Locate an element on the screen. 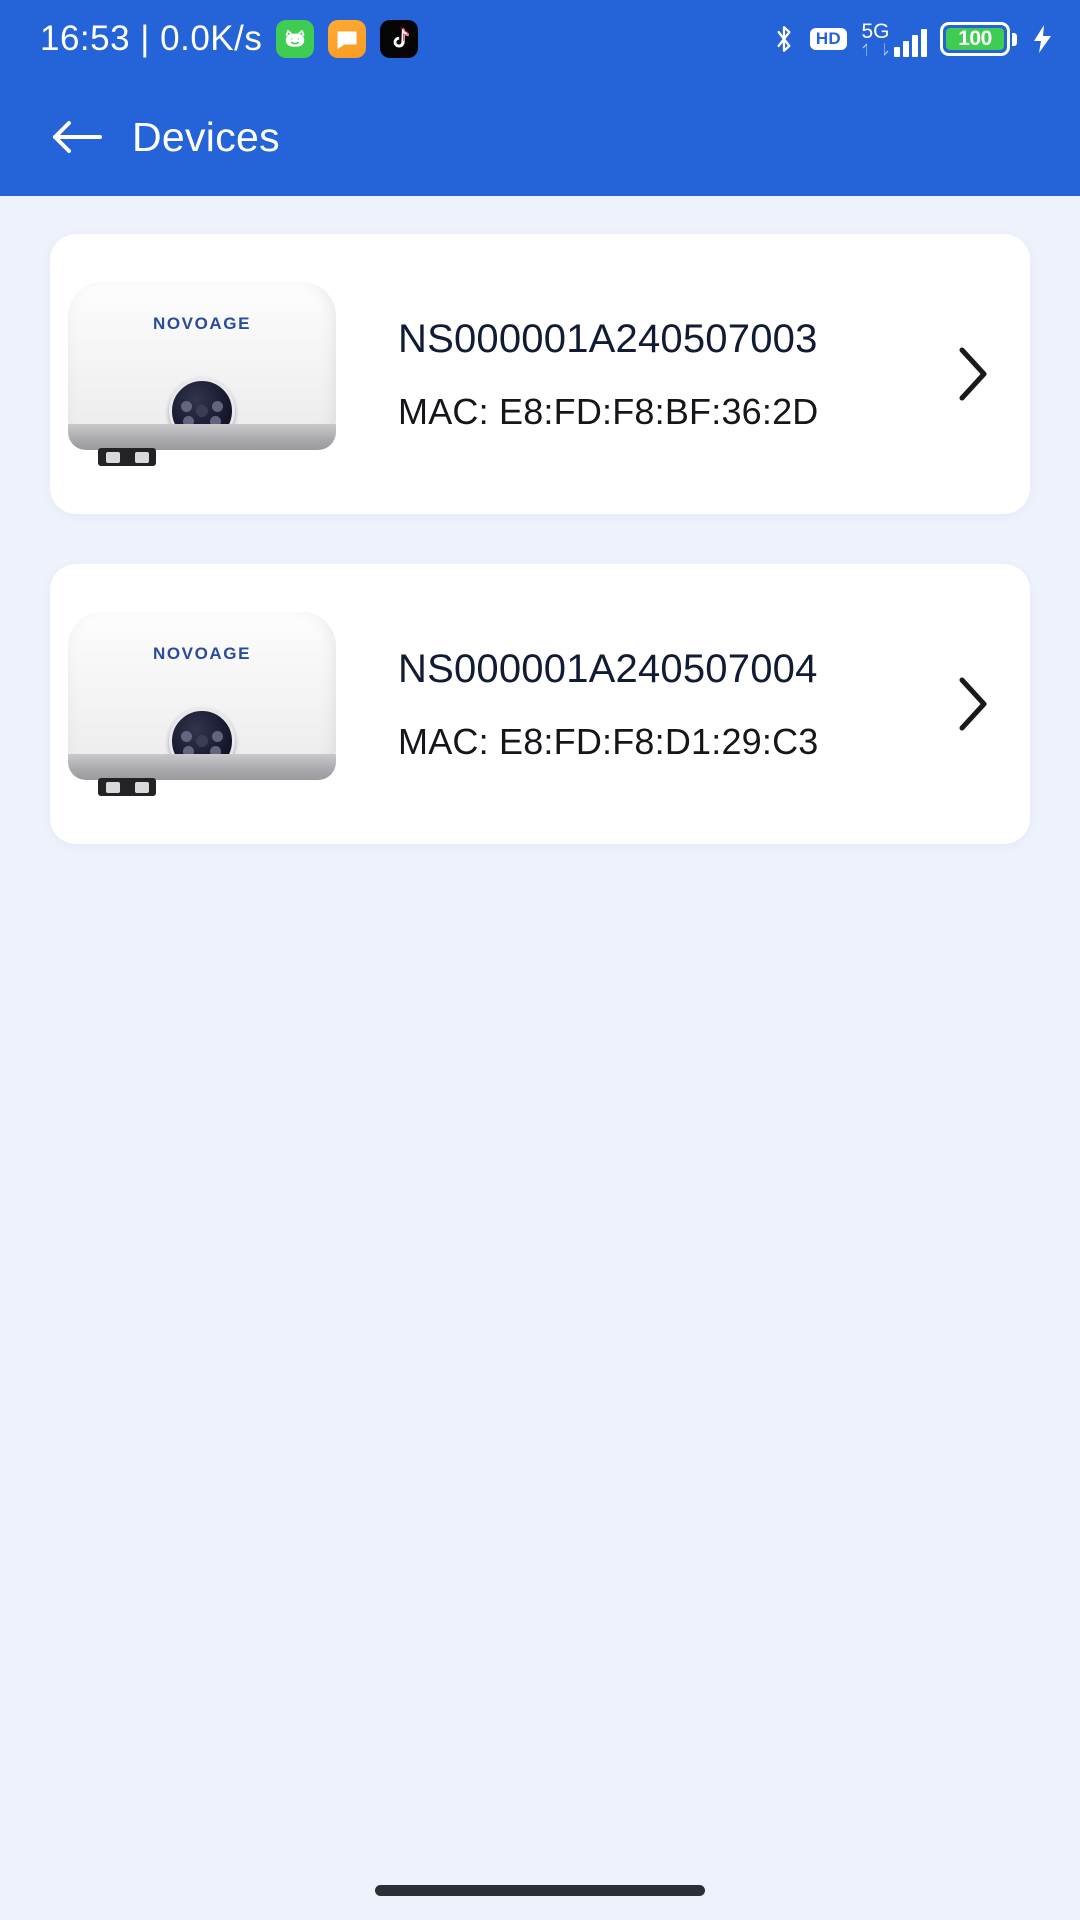 Image resolution: width=1080 pixels, height=1920 pixels. page-title: Devices is located at coordinates (206, 136).